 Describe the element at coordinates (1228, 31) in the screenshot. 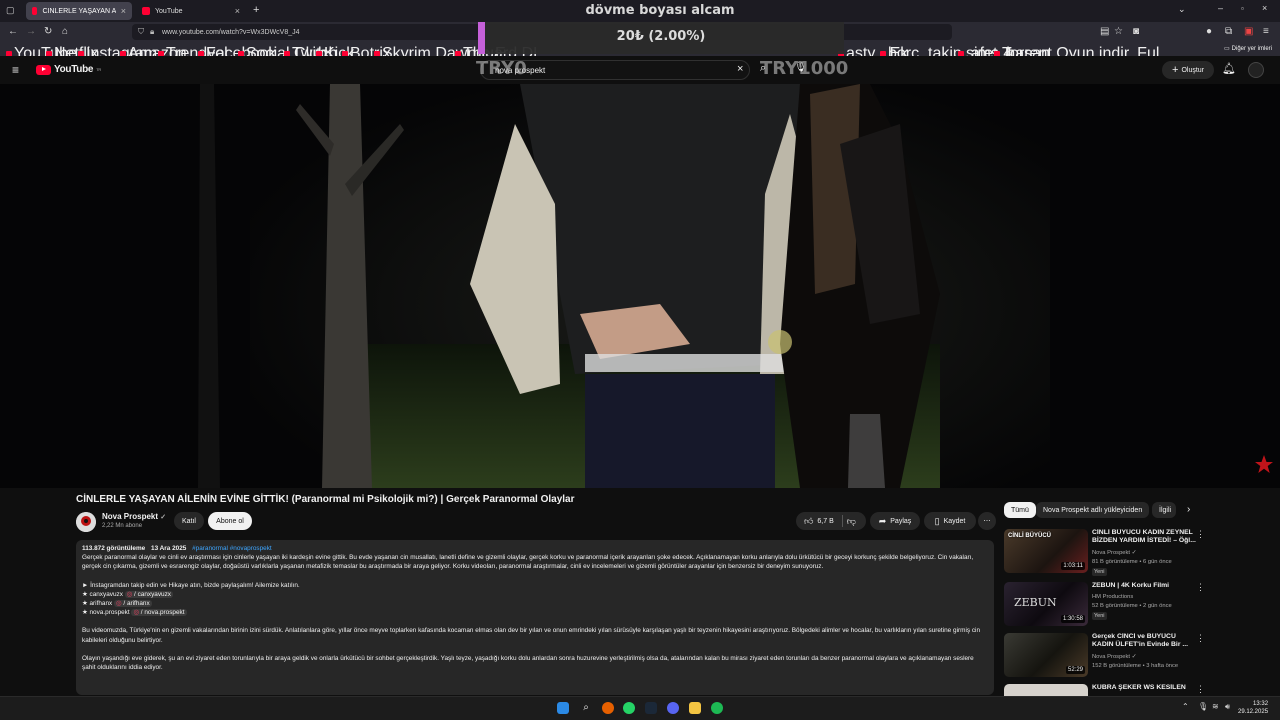

I see `extensions-icon: ⧉` at that location.